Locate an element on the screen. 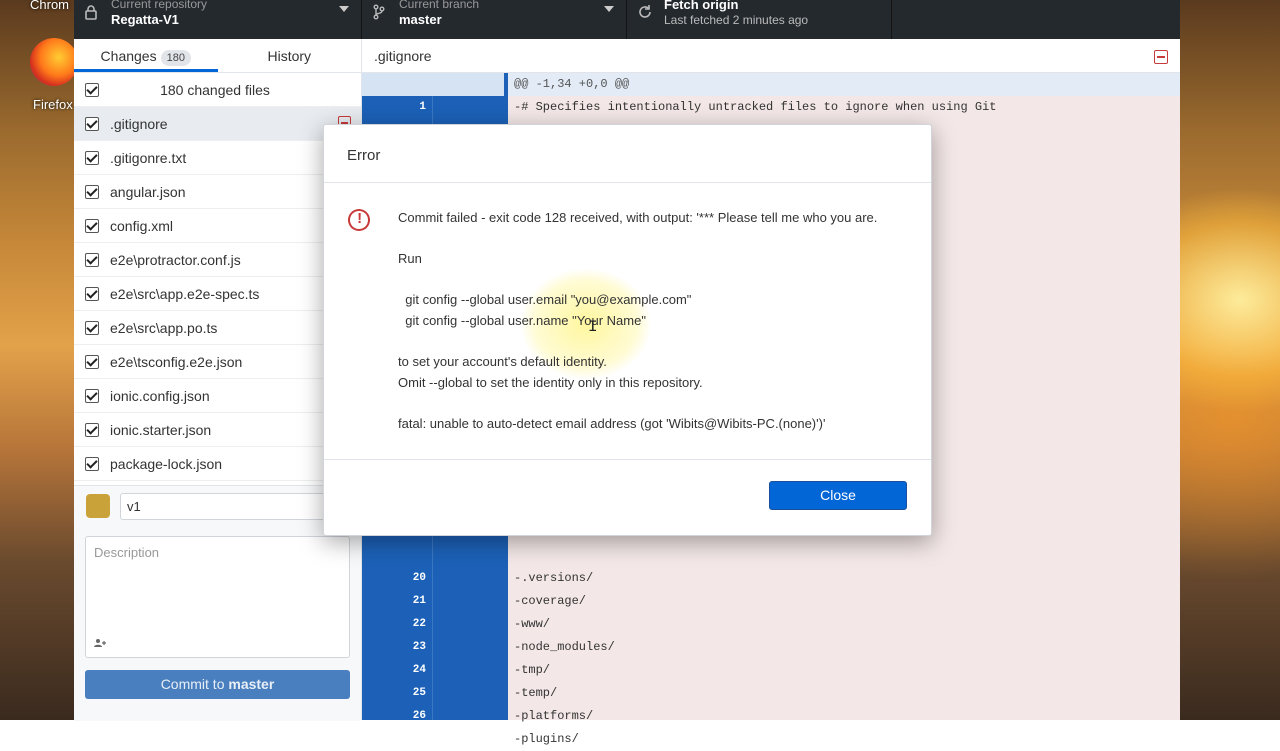  tab-changes: Changes 180 is located at coordinates (146, 55).